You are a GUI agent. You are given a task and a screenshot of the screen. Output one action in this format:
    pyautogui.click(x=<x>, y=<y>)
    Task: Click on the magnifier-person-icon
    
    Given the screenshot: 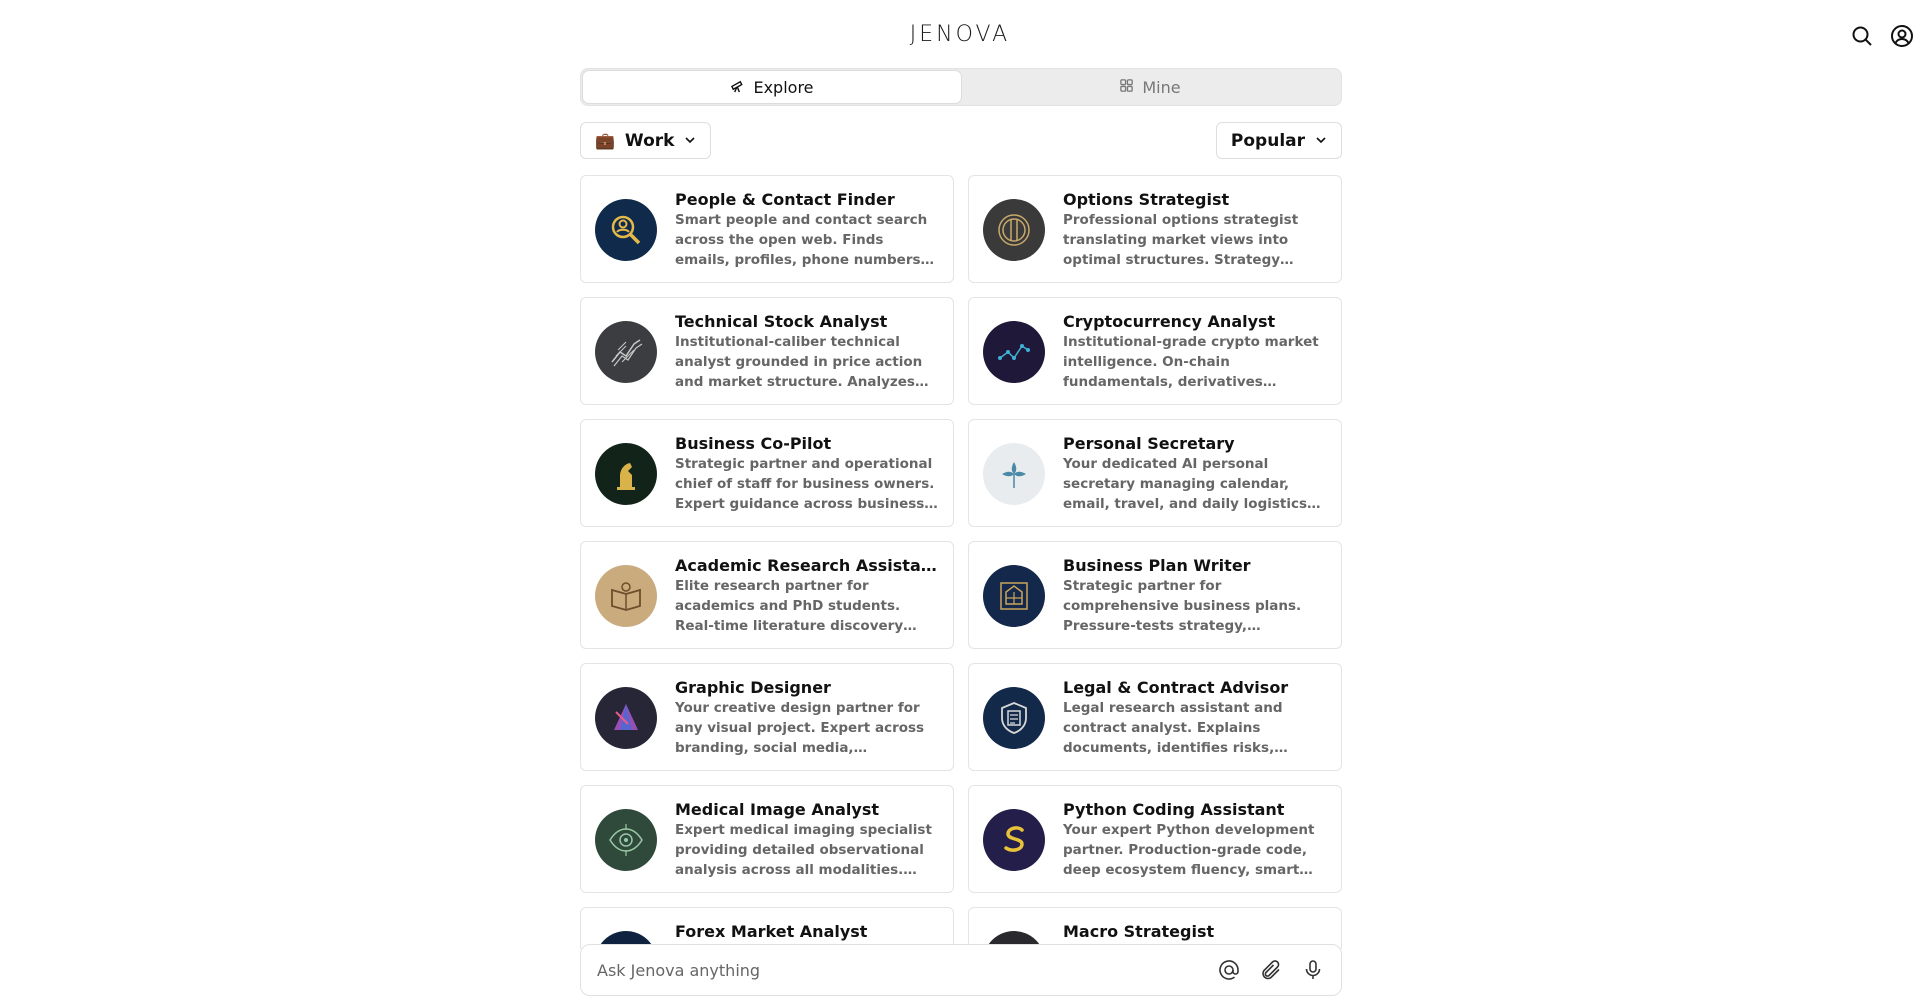 What is the action you would take?
    pyautogui.click(x=626, y=230)
    